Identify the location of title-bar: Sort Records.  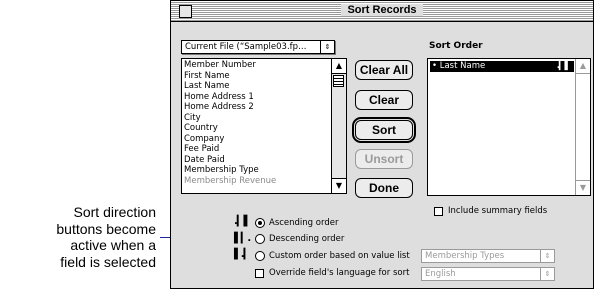
(382, 11).